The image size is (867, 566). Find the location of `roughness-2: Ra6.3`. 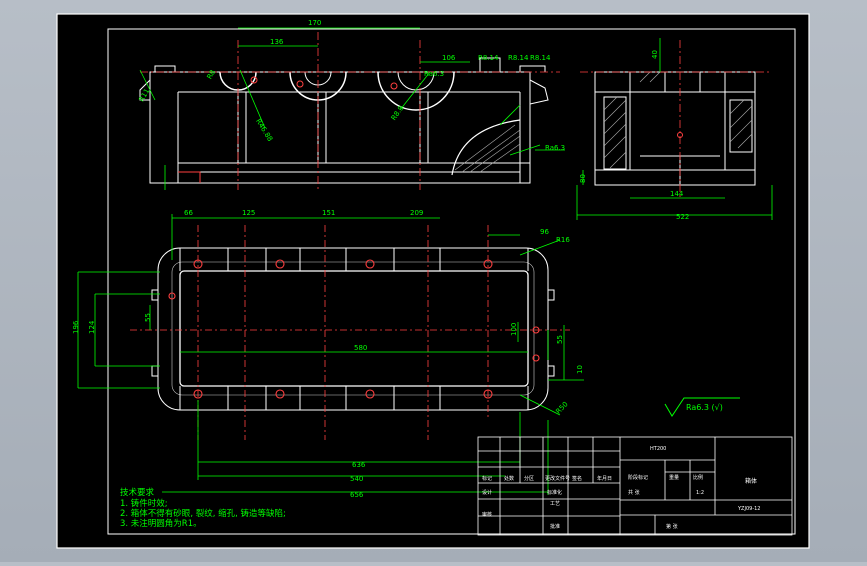

roughness-2: Ra6.3 is located at coordinates (555, 148).